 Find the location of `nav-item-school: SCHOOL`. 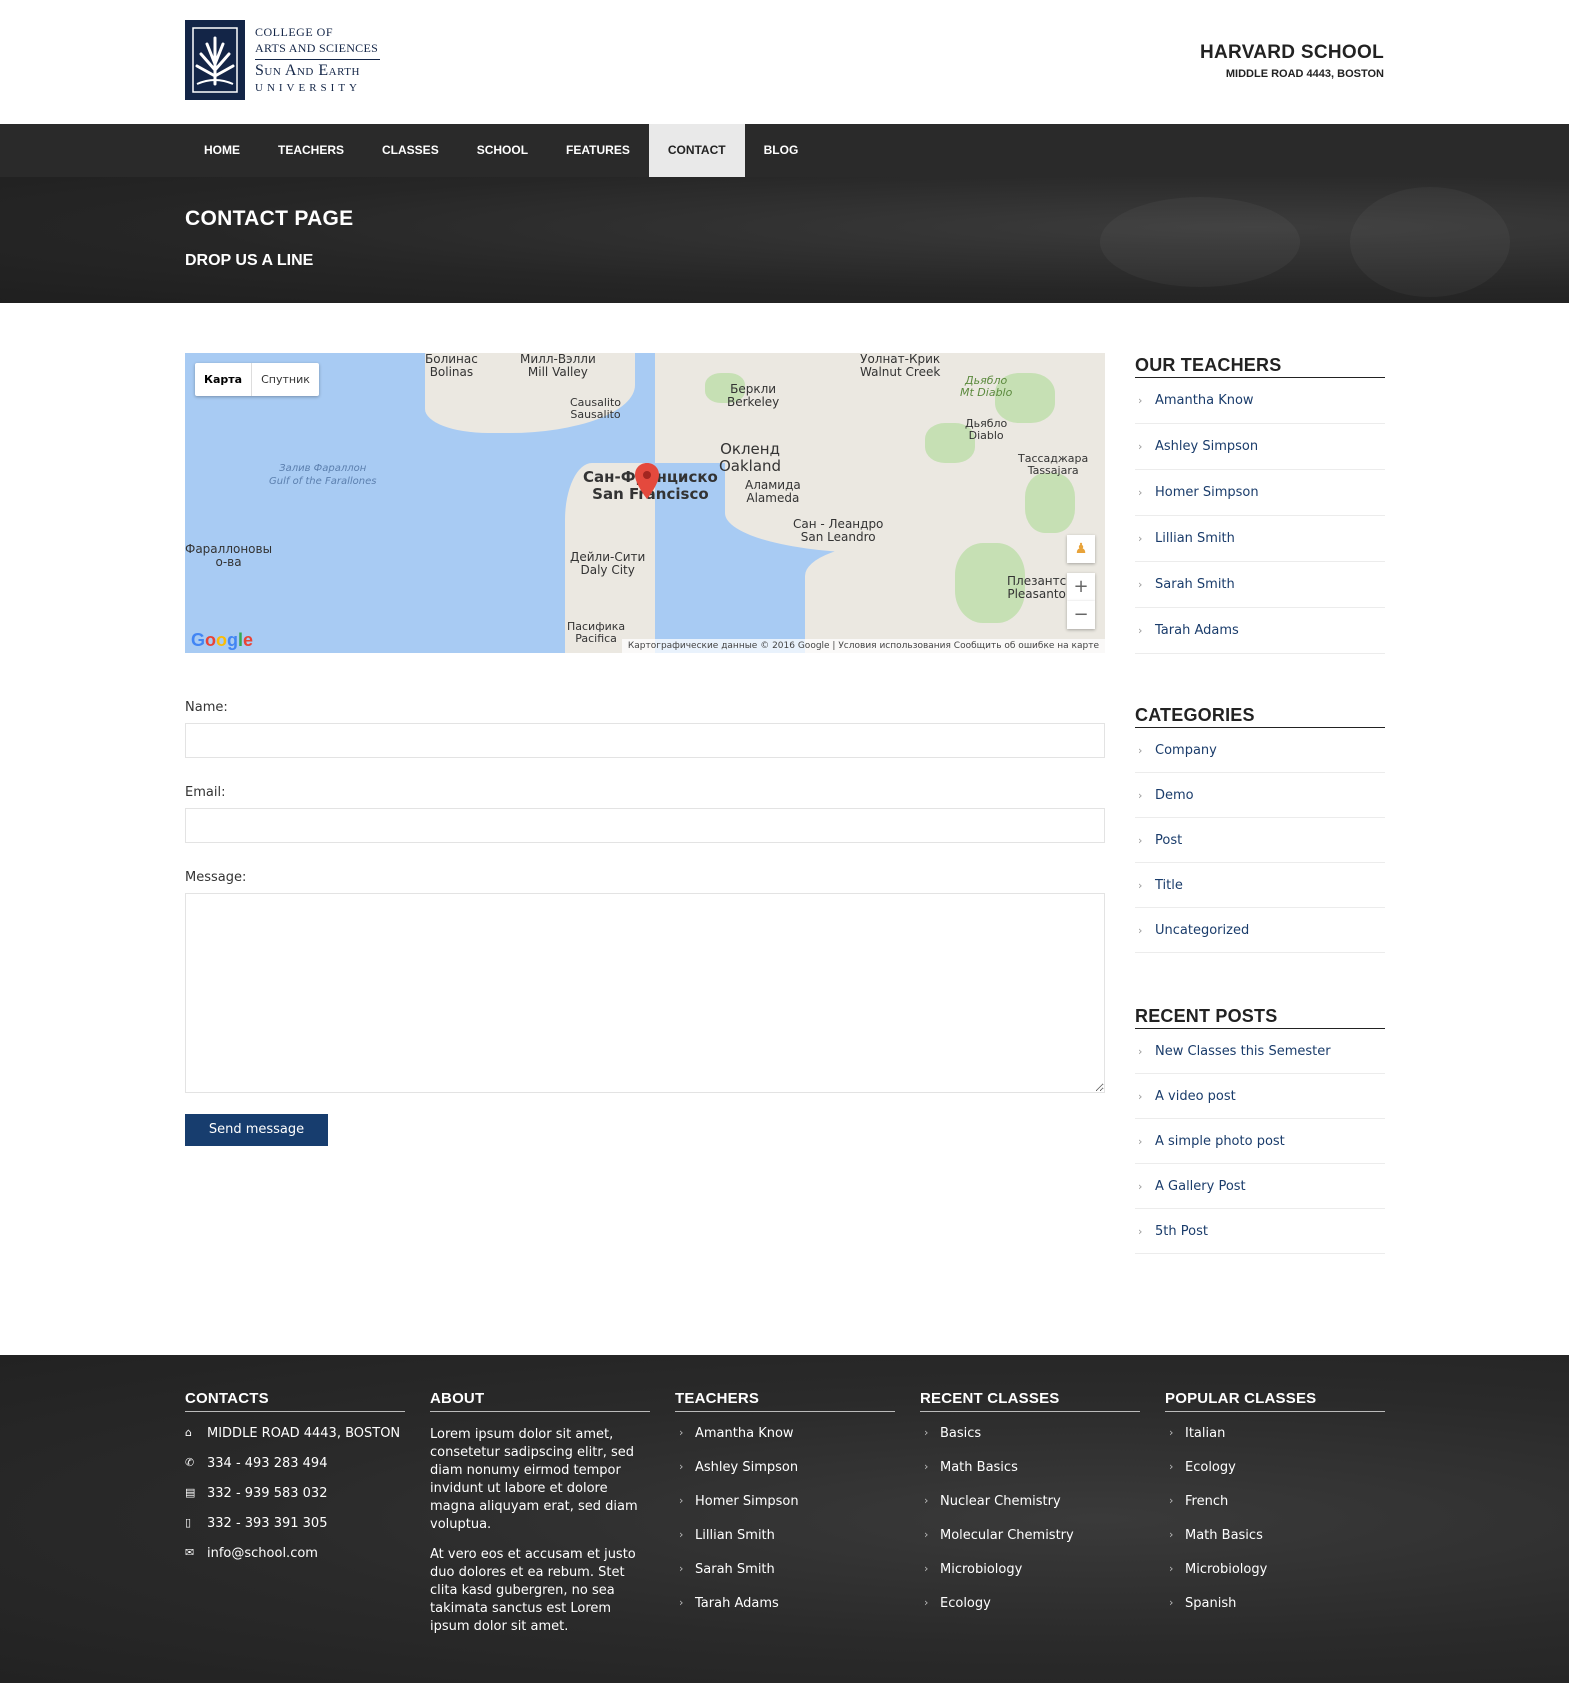

nav-item-school: SCHOOL is located at coordinates (502, 150).